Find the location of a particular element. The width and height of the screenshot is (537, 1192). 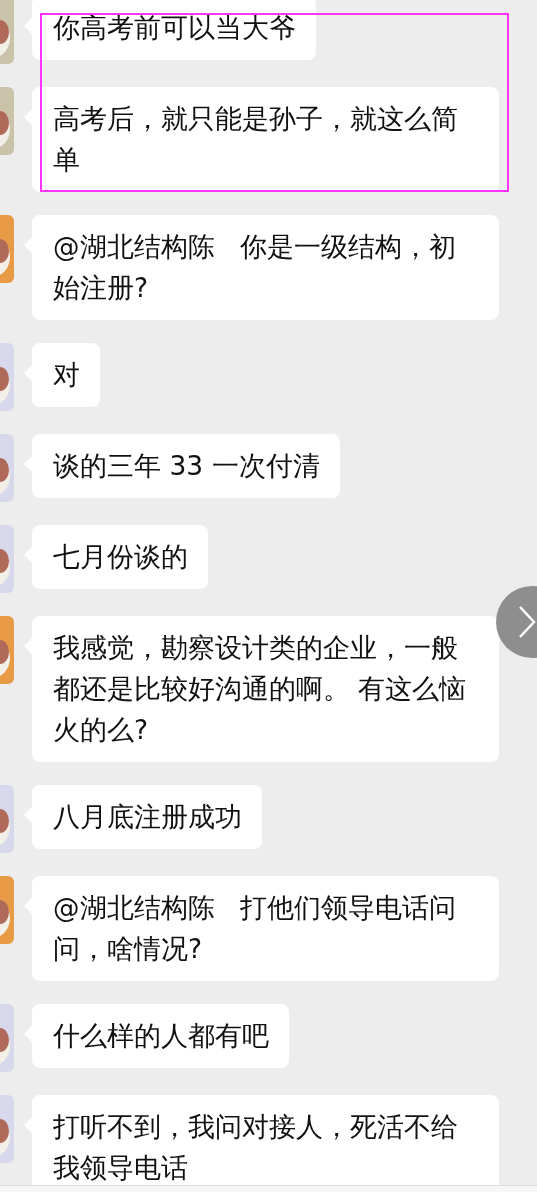

message-bubble: 对 is located at coordinates (66, 375).